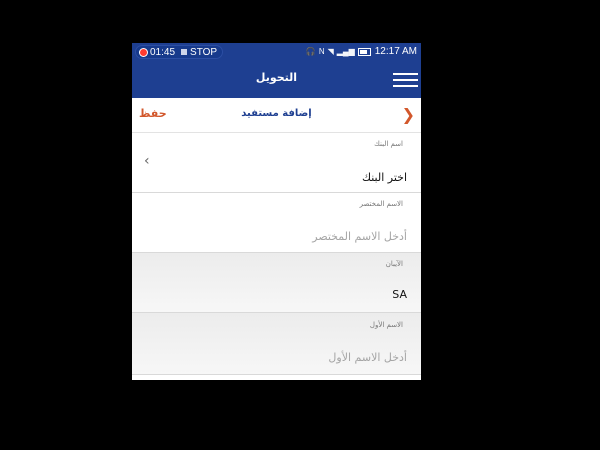  I want to click on iban-field: الآيبان SA, so click(276, 283).